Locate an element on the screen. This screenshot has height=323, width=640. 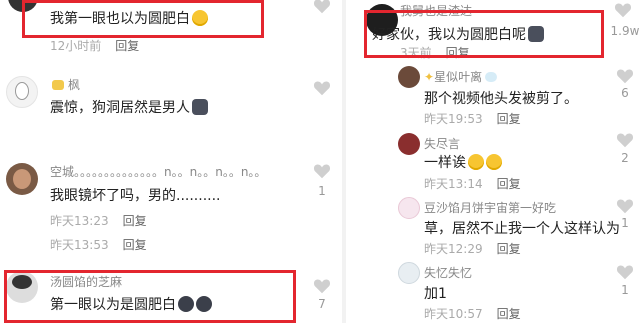
comment-text: 加1 is located at coordinates (435, 294).